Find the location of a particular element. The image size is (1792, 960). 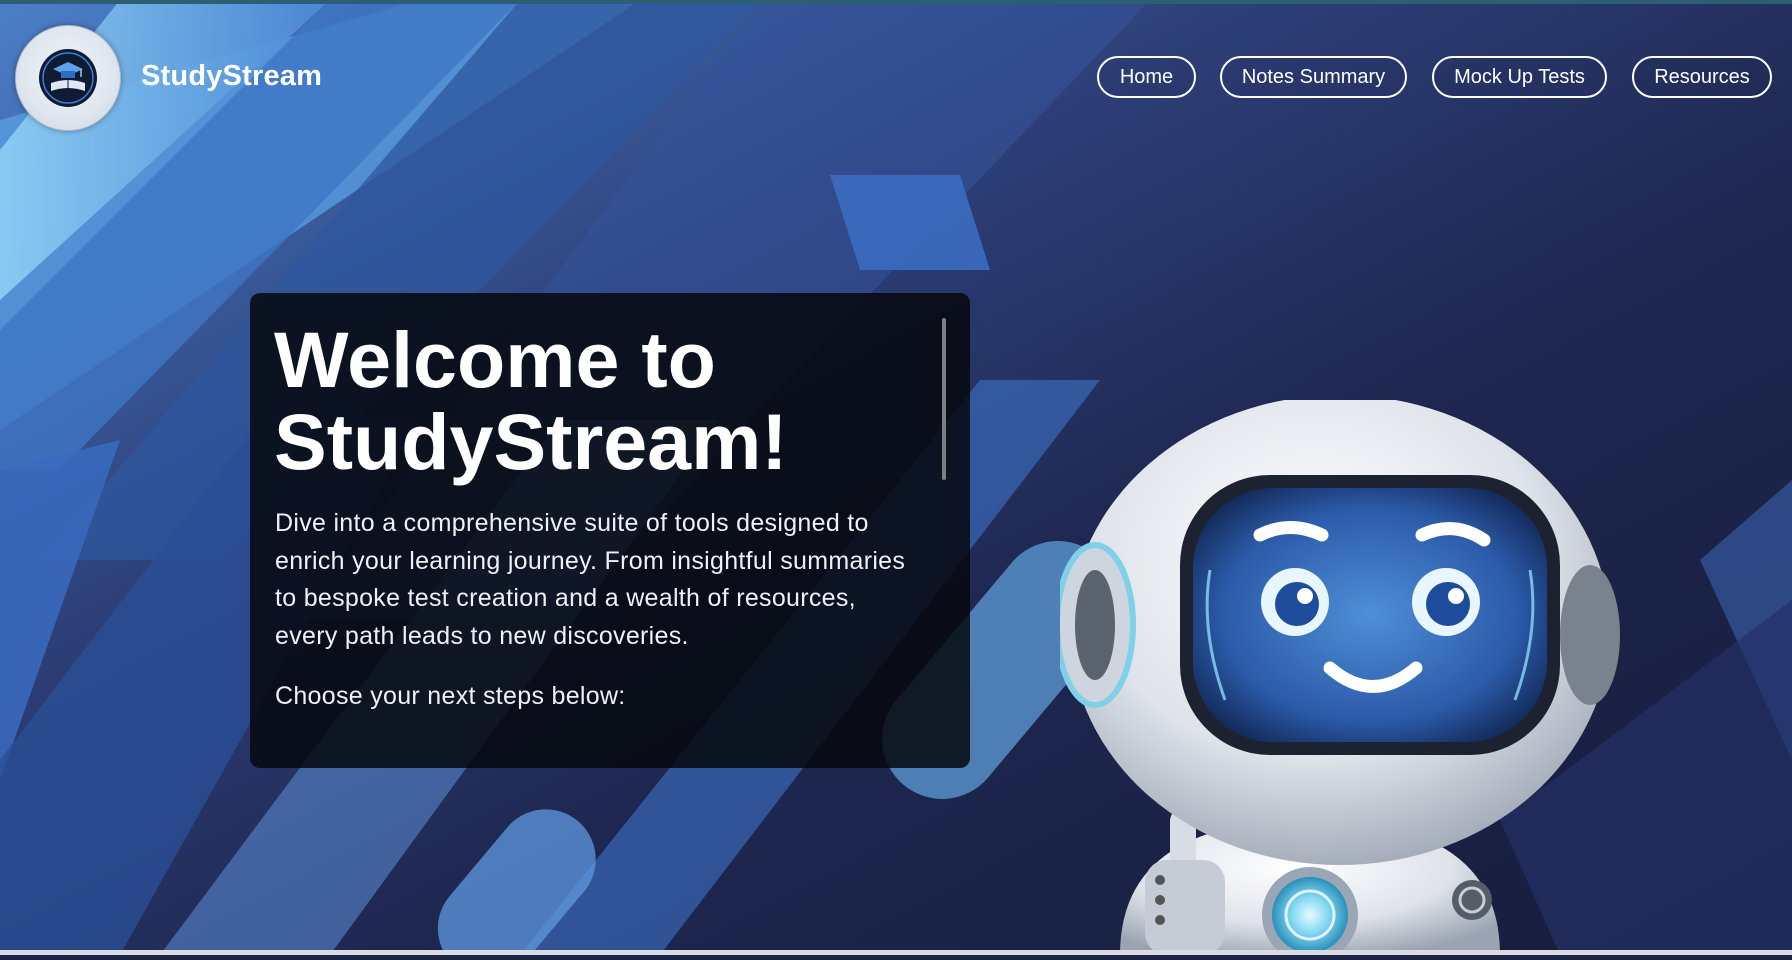

logo is located at coordinates (68, 78).